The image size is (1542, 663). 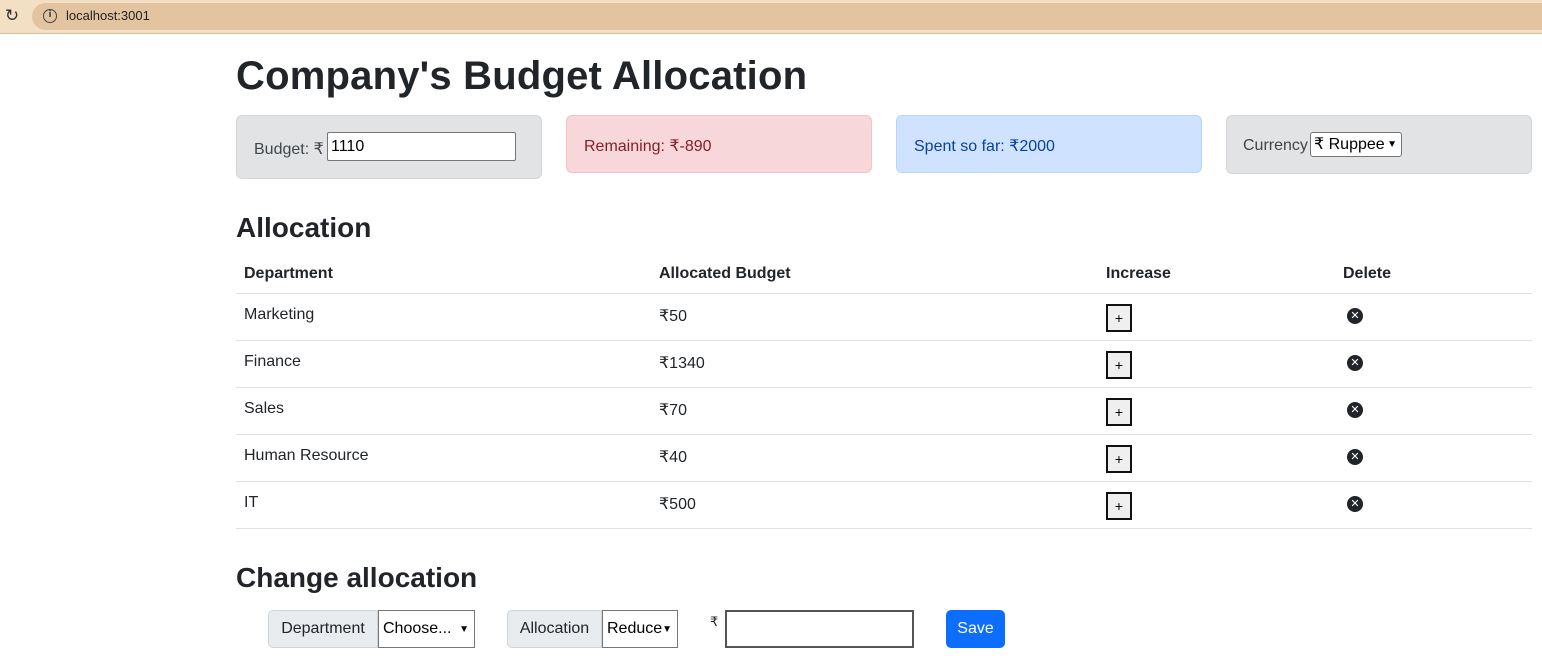 What do you see at coordinates (884, 364) in the screenshot?
I see `table-row: Finance ₹1340 + ✕` at bounding box center [884, 364].